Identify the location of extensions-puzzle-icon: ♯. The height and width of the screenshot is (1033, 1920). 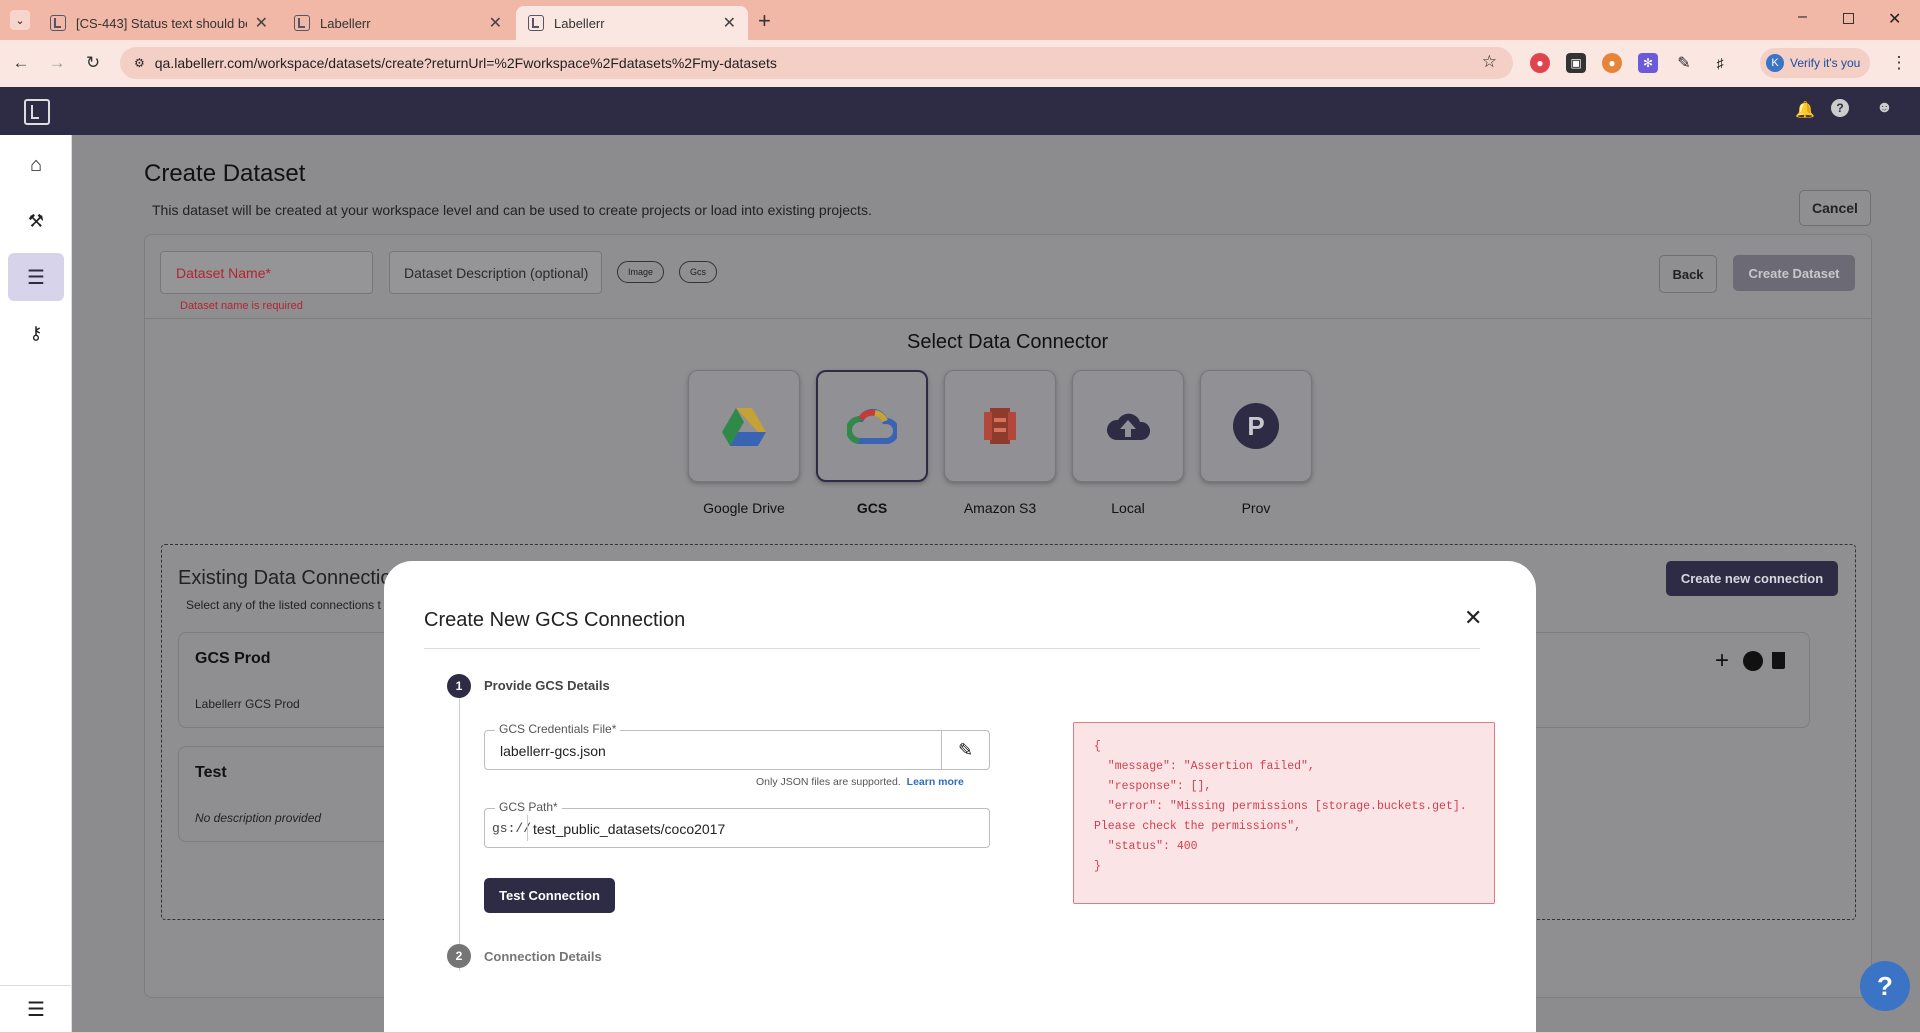
(1720, 63).